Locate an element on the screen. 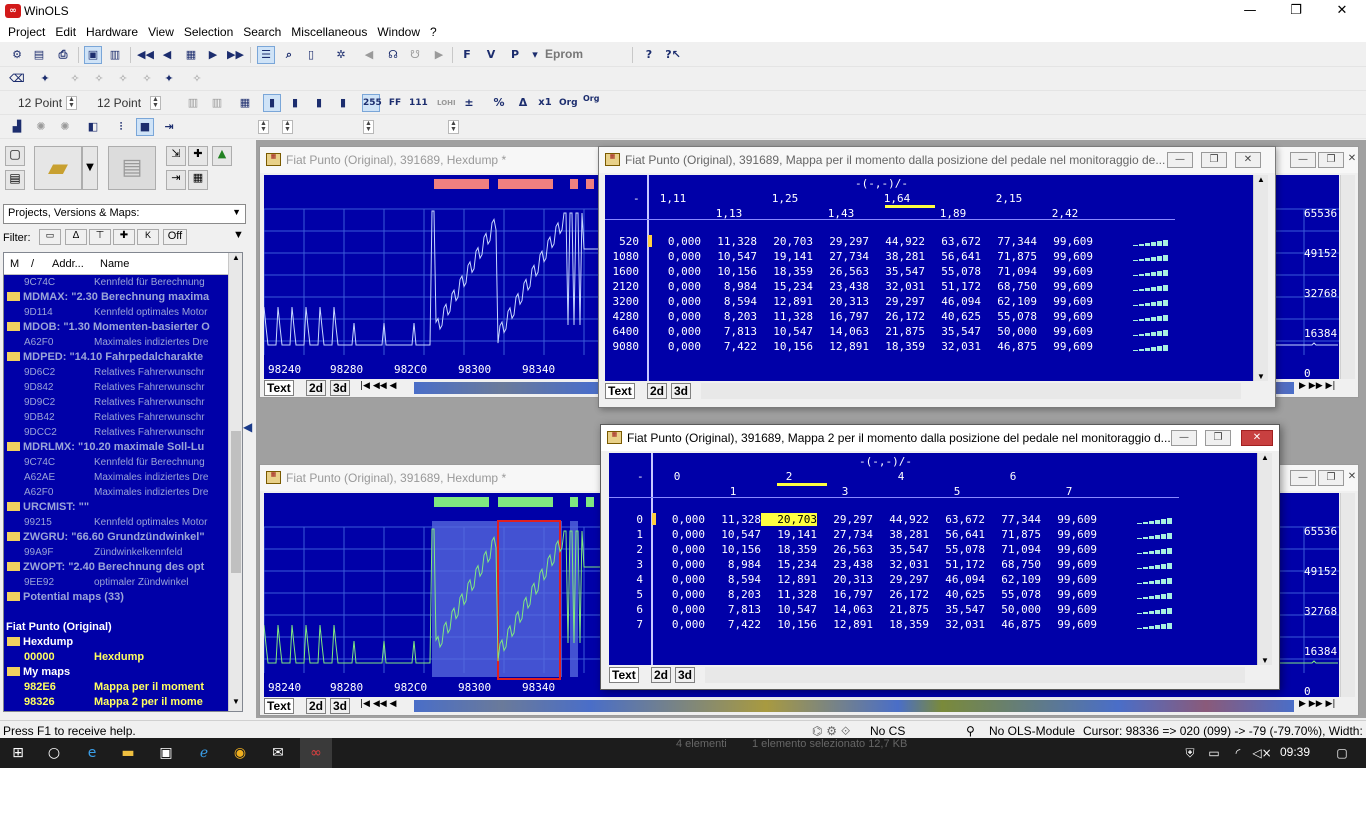 This screenshot has height=833, width=1366. tree-folder: URCMIST: "" is located at coordinates (116, 507).